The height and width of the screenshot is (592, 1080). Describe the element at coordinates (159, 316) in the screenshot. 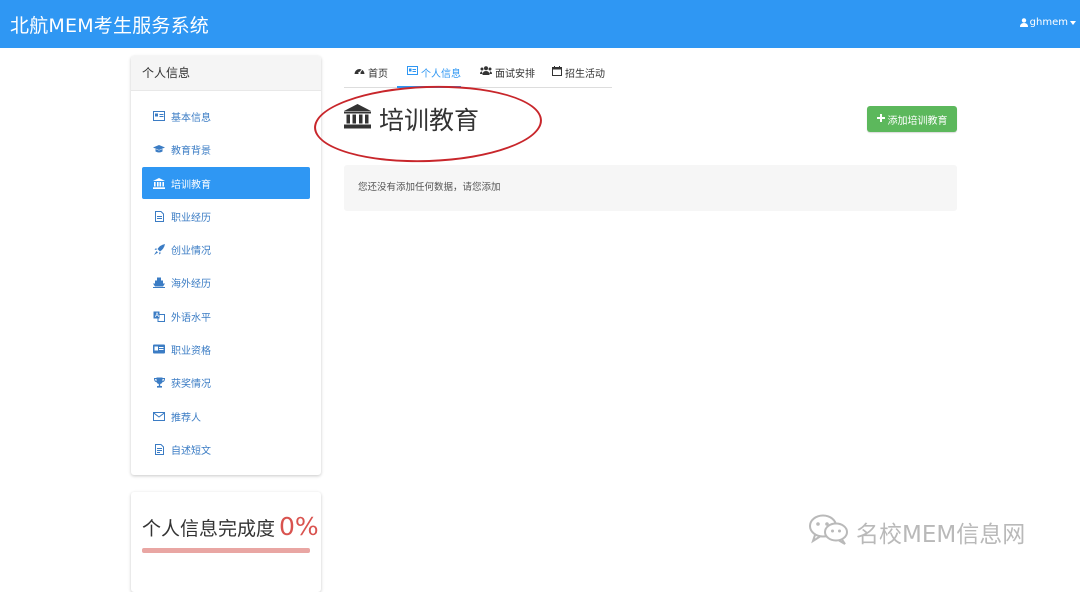

I see `language-icon: A` at that location.